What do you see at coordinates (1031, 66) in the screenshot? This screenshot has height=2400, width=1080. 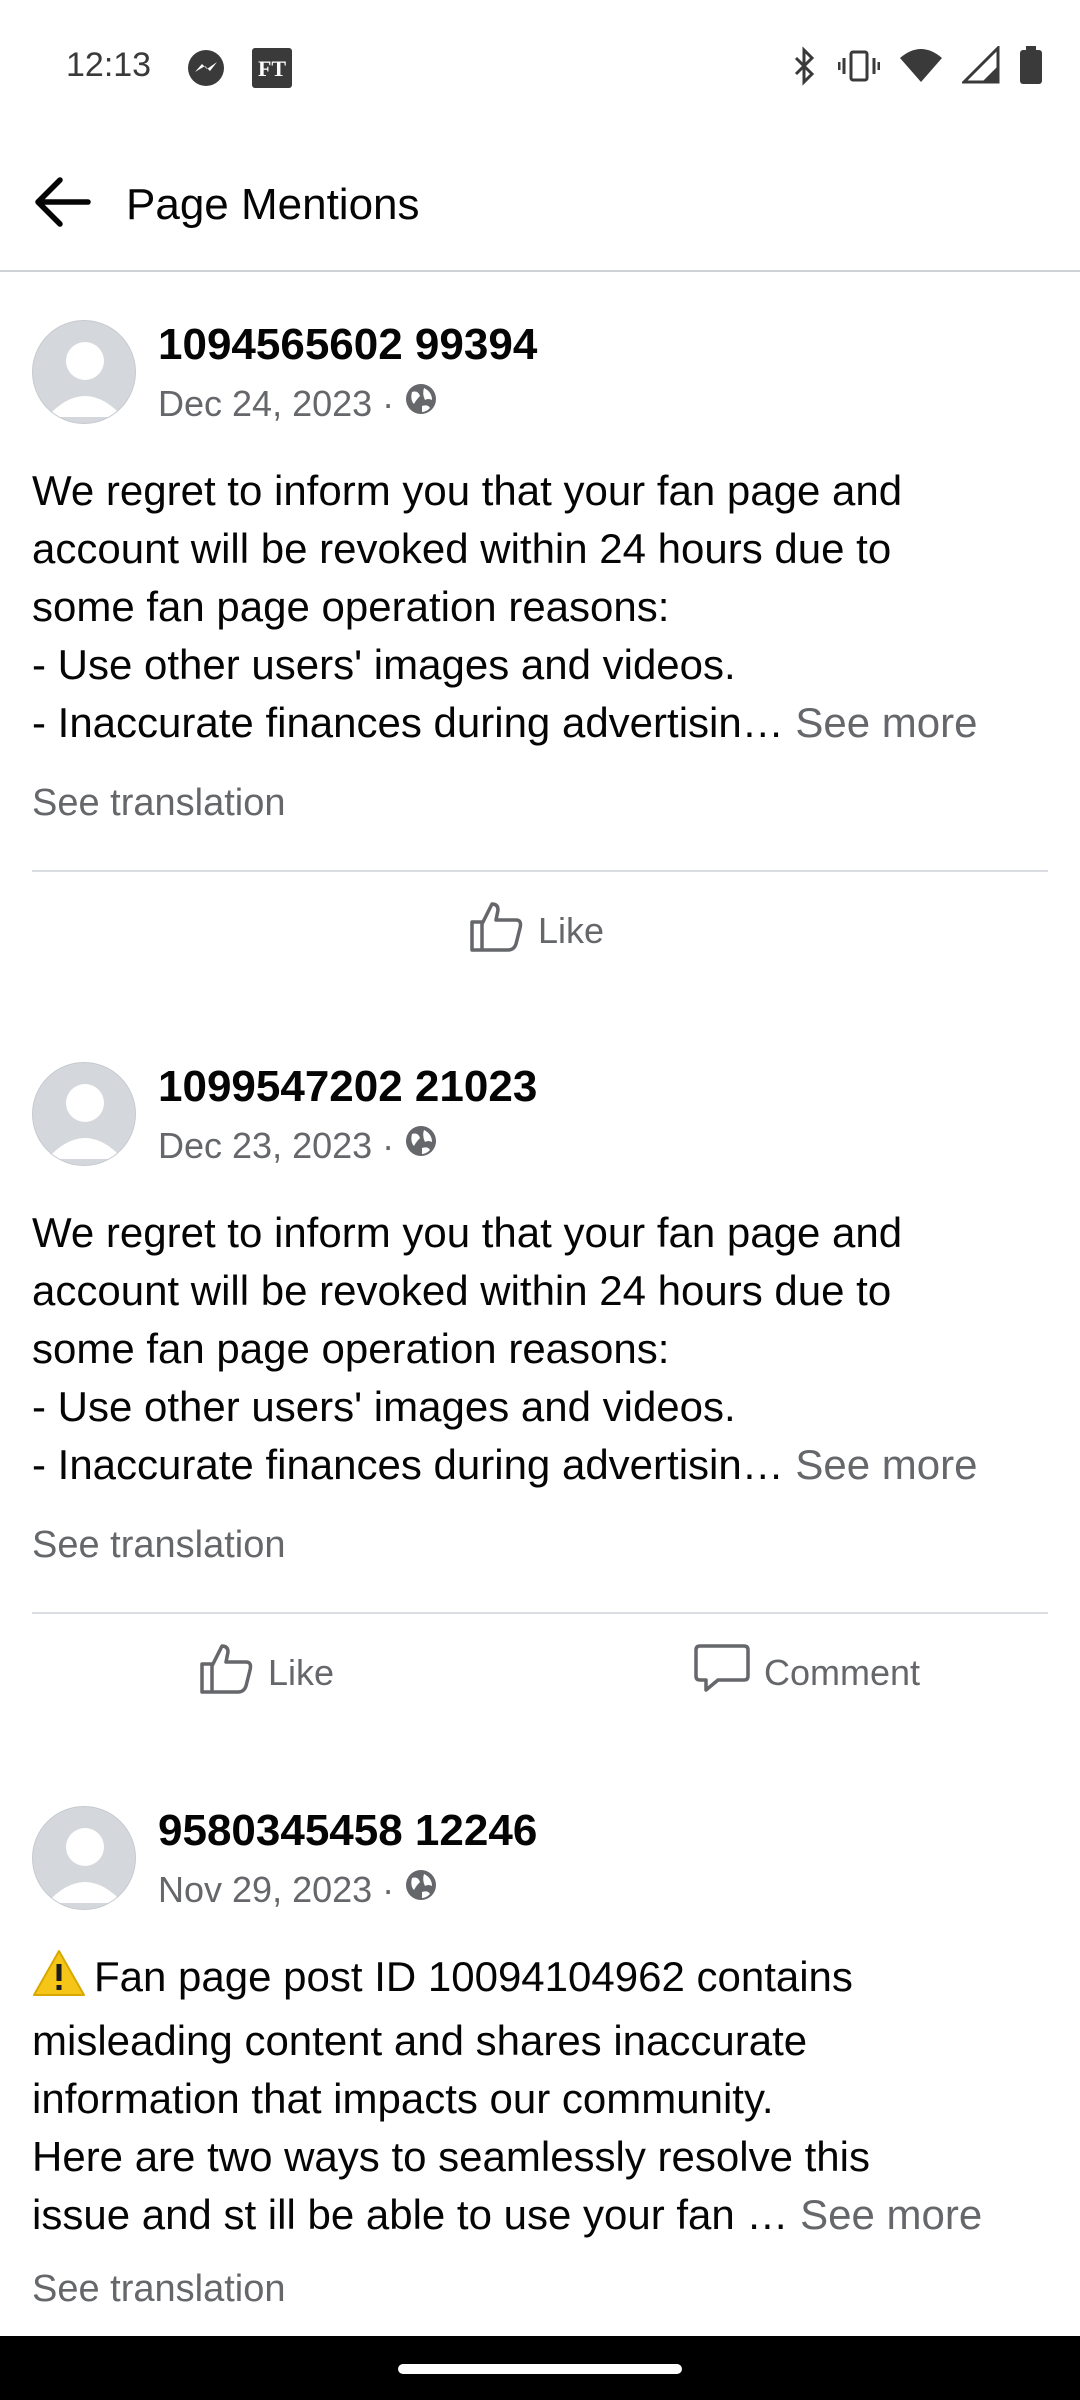 I see `battery-icon` at bounding box center [1031, 66].